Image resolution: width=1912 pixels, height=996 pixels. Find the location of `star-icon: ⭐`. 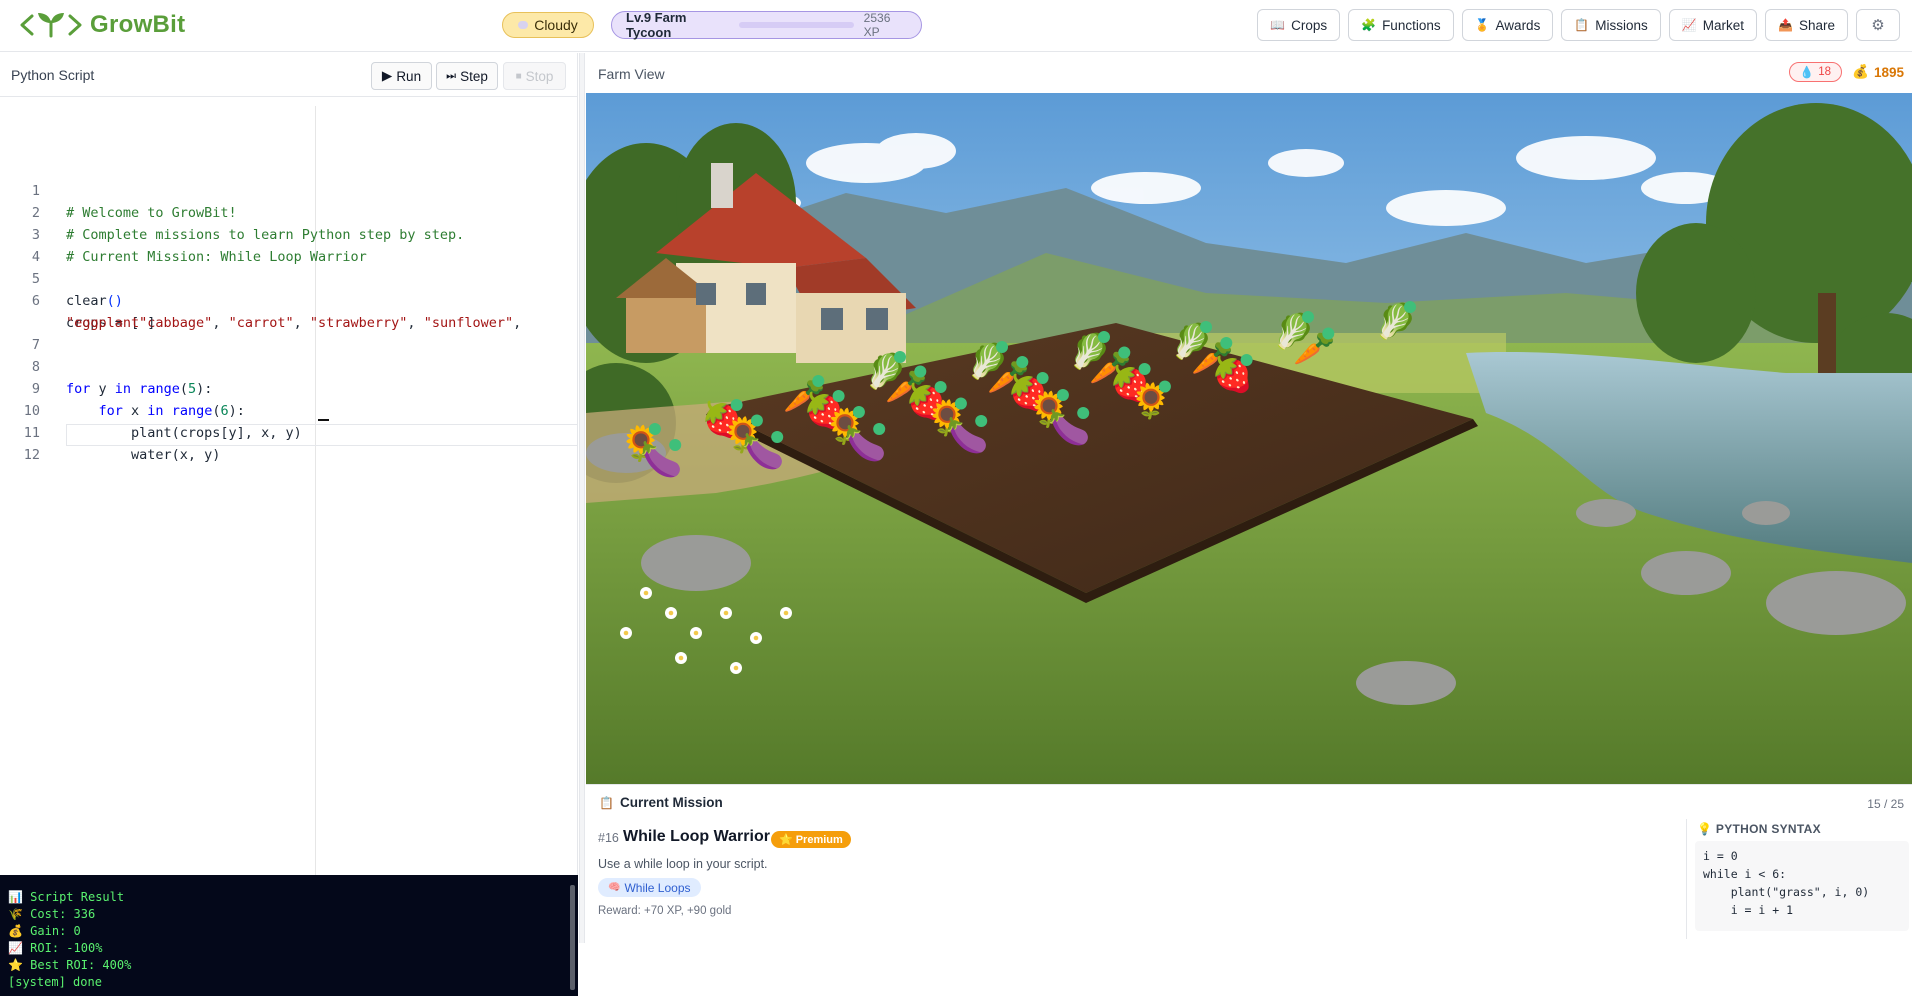

star-icon: ⭐ is located at coordinates (786, 840).